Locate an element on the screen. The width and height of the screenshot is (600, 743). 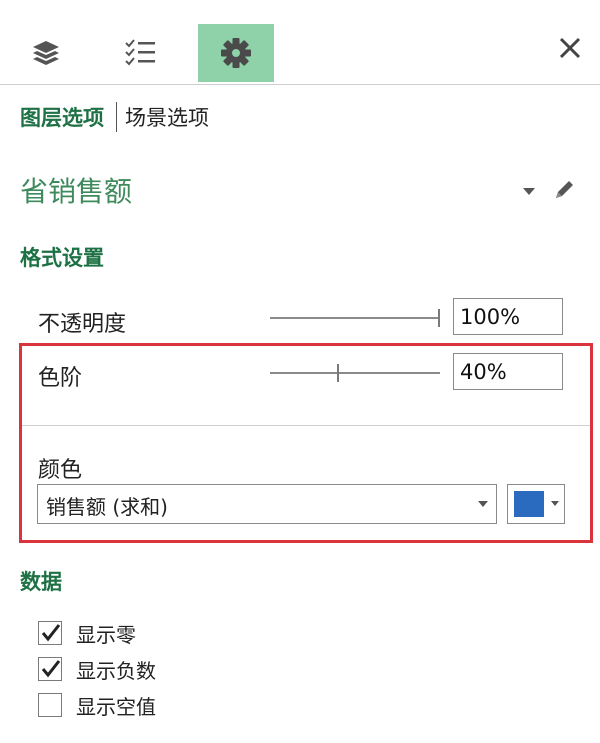
layer-name: 省销售额 is located at coordinates (76, 190).